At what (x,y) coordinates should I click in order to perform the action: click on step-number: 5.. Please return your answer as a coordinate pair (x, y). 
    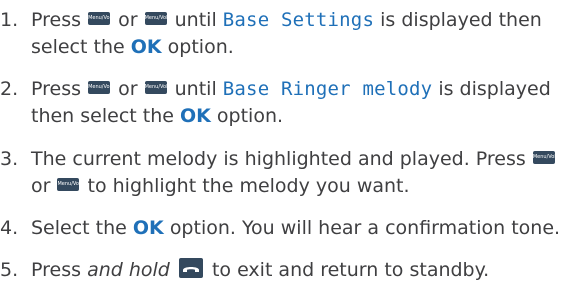
    Looking at the image, I should click on (9, 270).